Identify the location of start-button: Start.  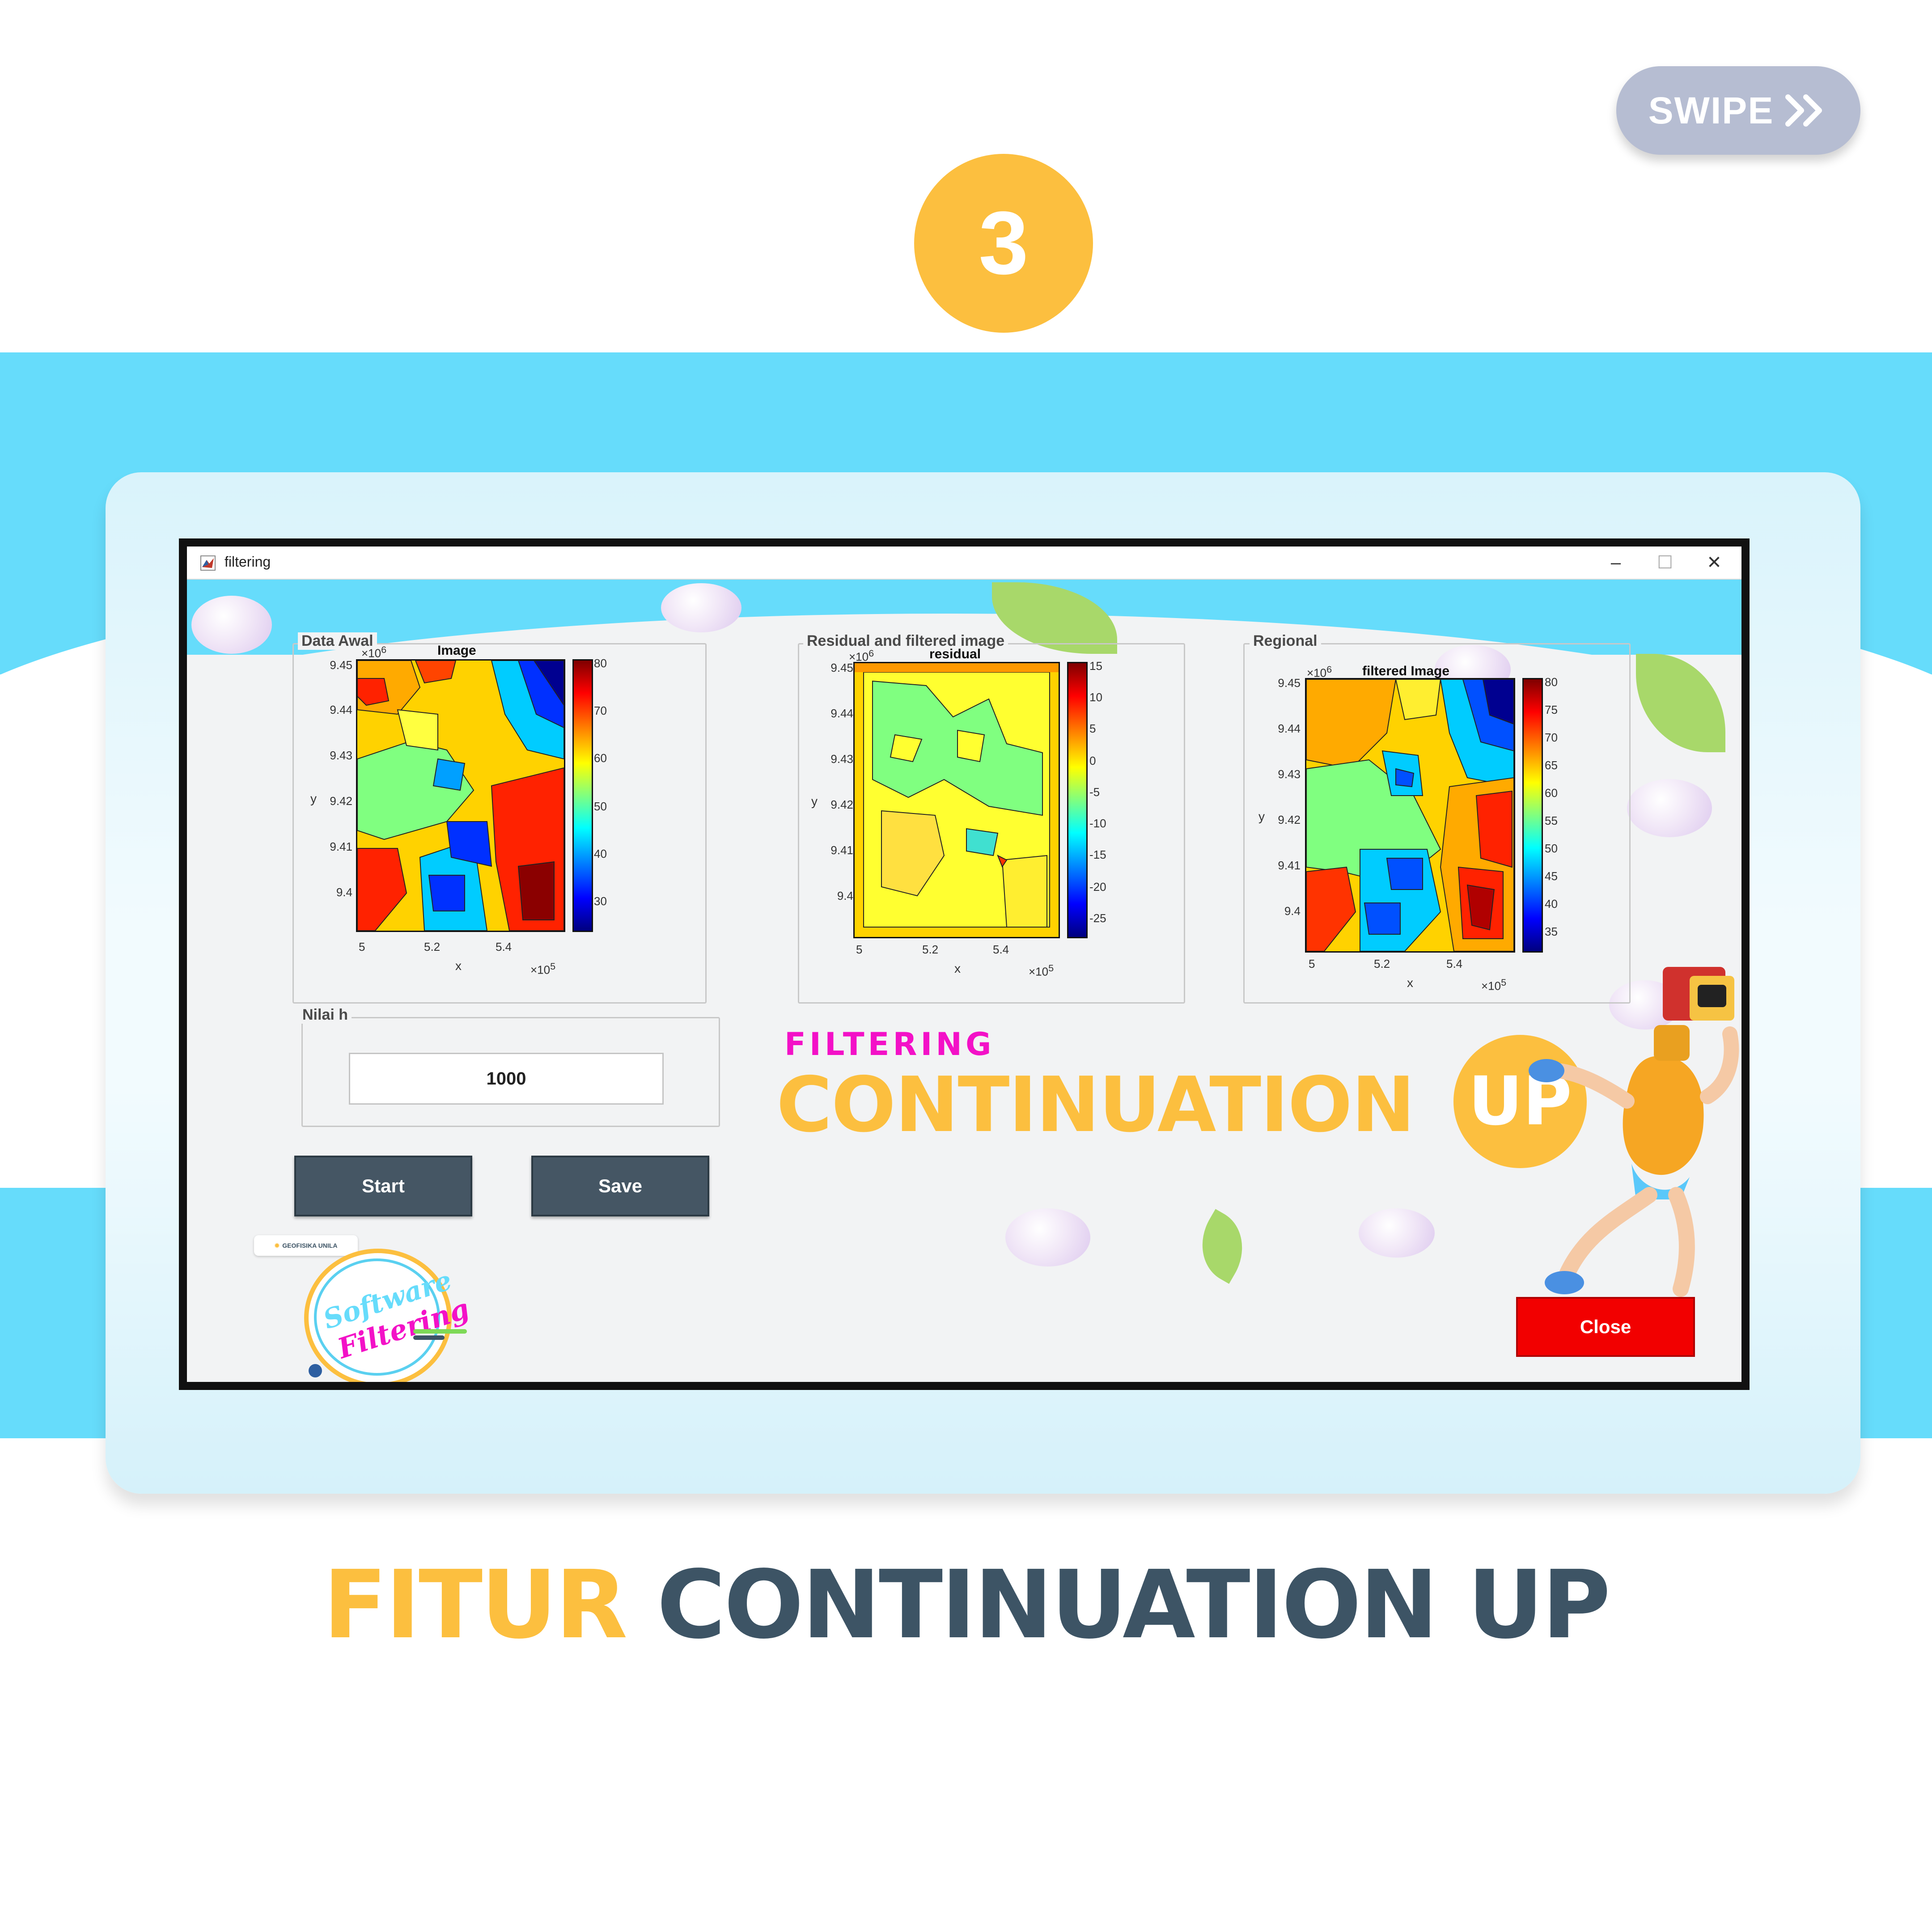
(383, 1186).